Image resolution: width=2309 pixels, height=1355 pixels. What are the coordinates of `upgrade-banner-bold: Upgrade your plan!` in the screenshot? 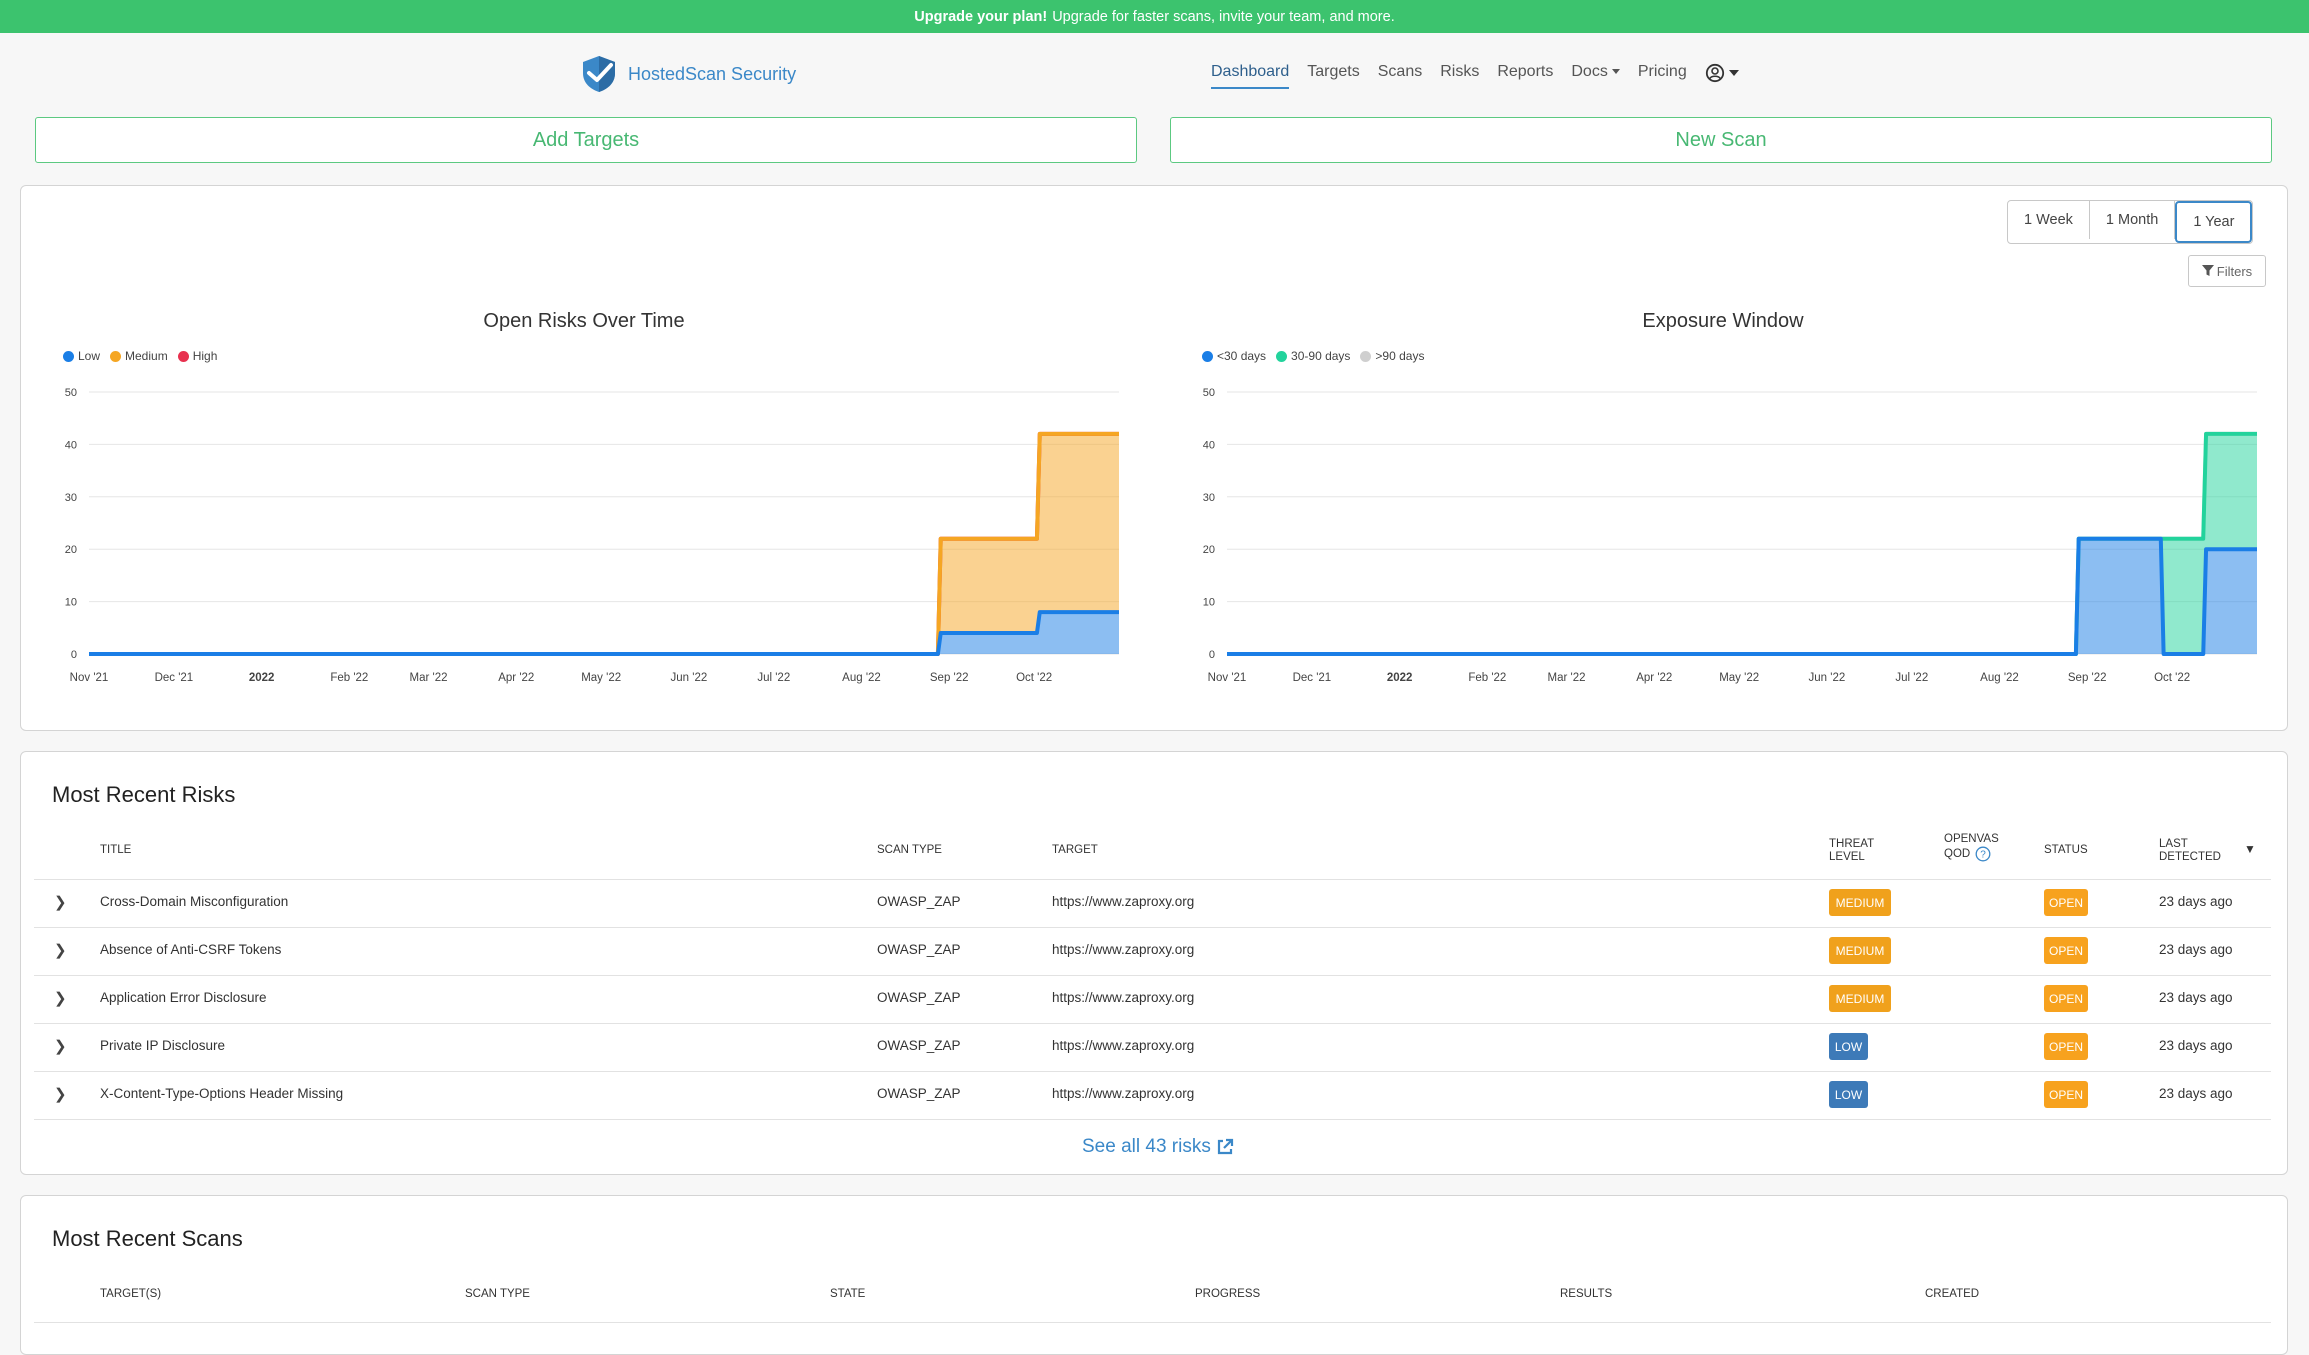 It's located at (981, 16).